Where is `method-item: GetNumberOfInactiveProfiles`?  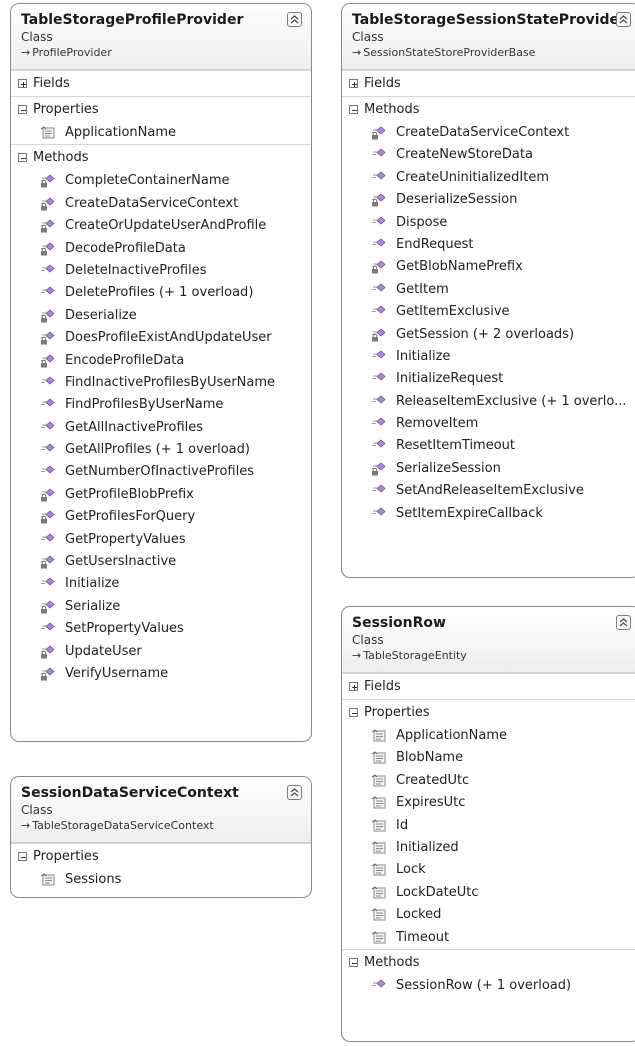
method-item: GetNumberOfInactiveProfiles is located at coordinates (161, 472).